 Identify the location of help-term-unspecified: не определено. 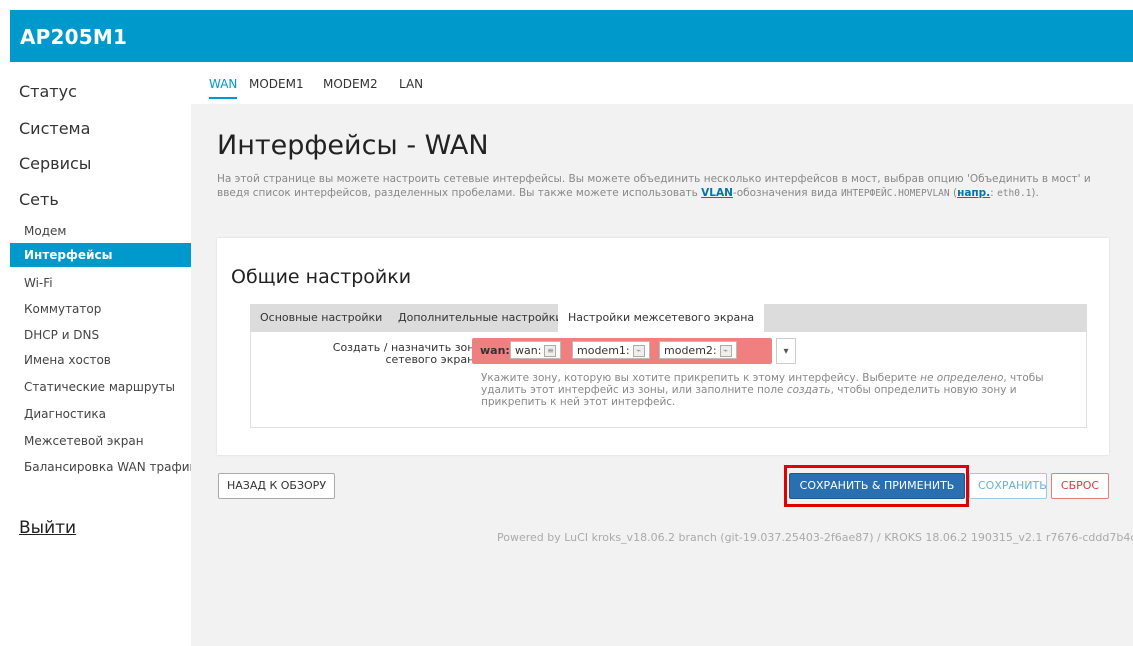
(962, 378).